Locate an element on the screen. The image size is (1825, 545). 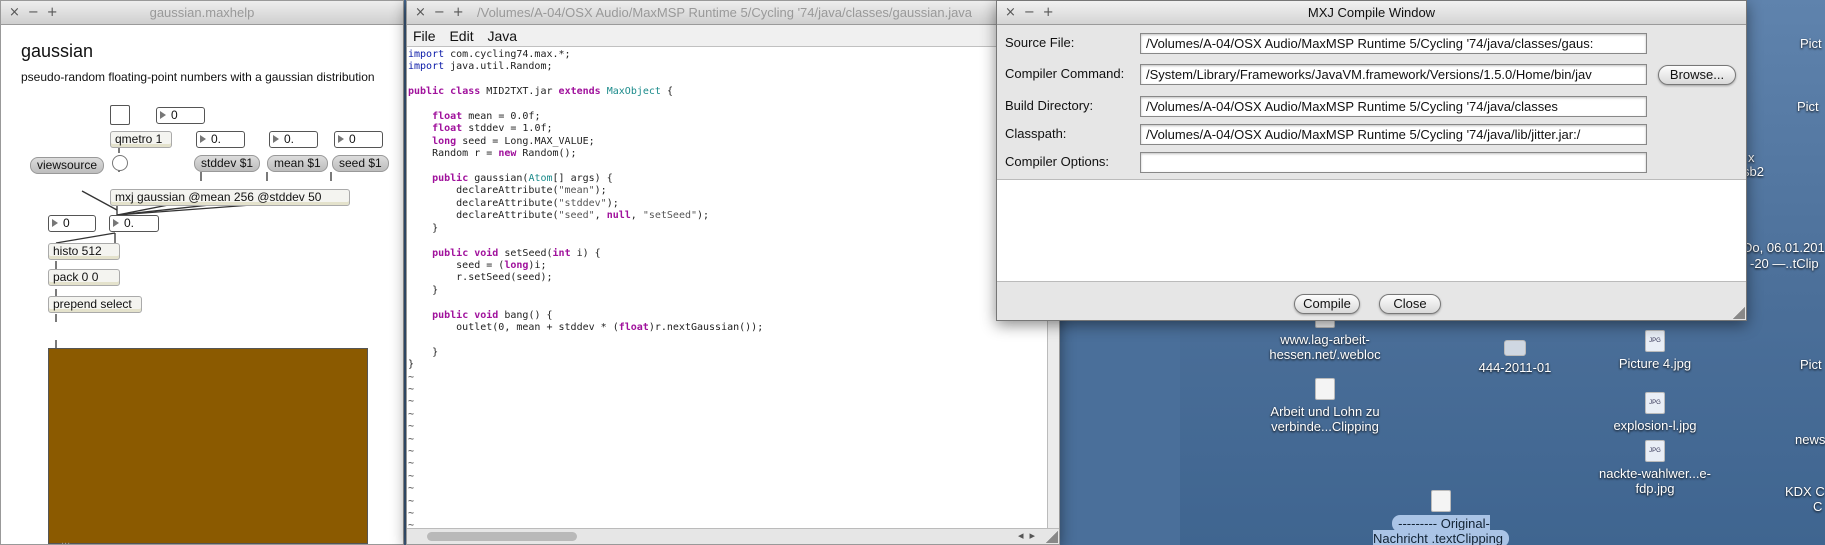
menu-edit: Edit is located at coordinates (461, 36).